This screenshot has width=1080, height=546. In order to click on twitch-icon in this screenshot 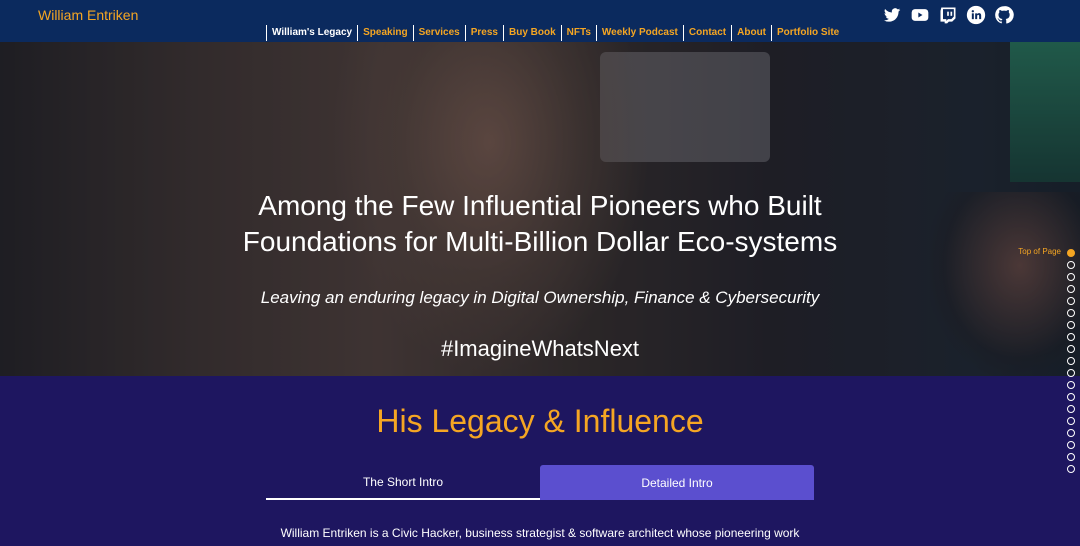, I will do `click(948, 15)`.